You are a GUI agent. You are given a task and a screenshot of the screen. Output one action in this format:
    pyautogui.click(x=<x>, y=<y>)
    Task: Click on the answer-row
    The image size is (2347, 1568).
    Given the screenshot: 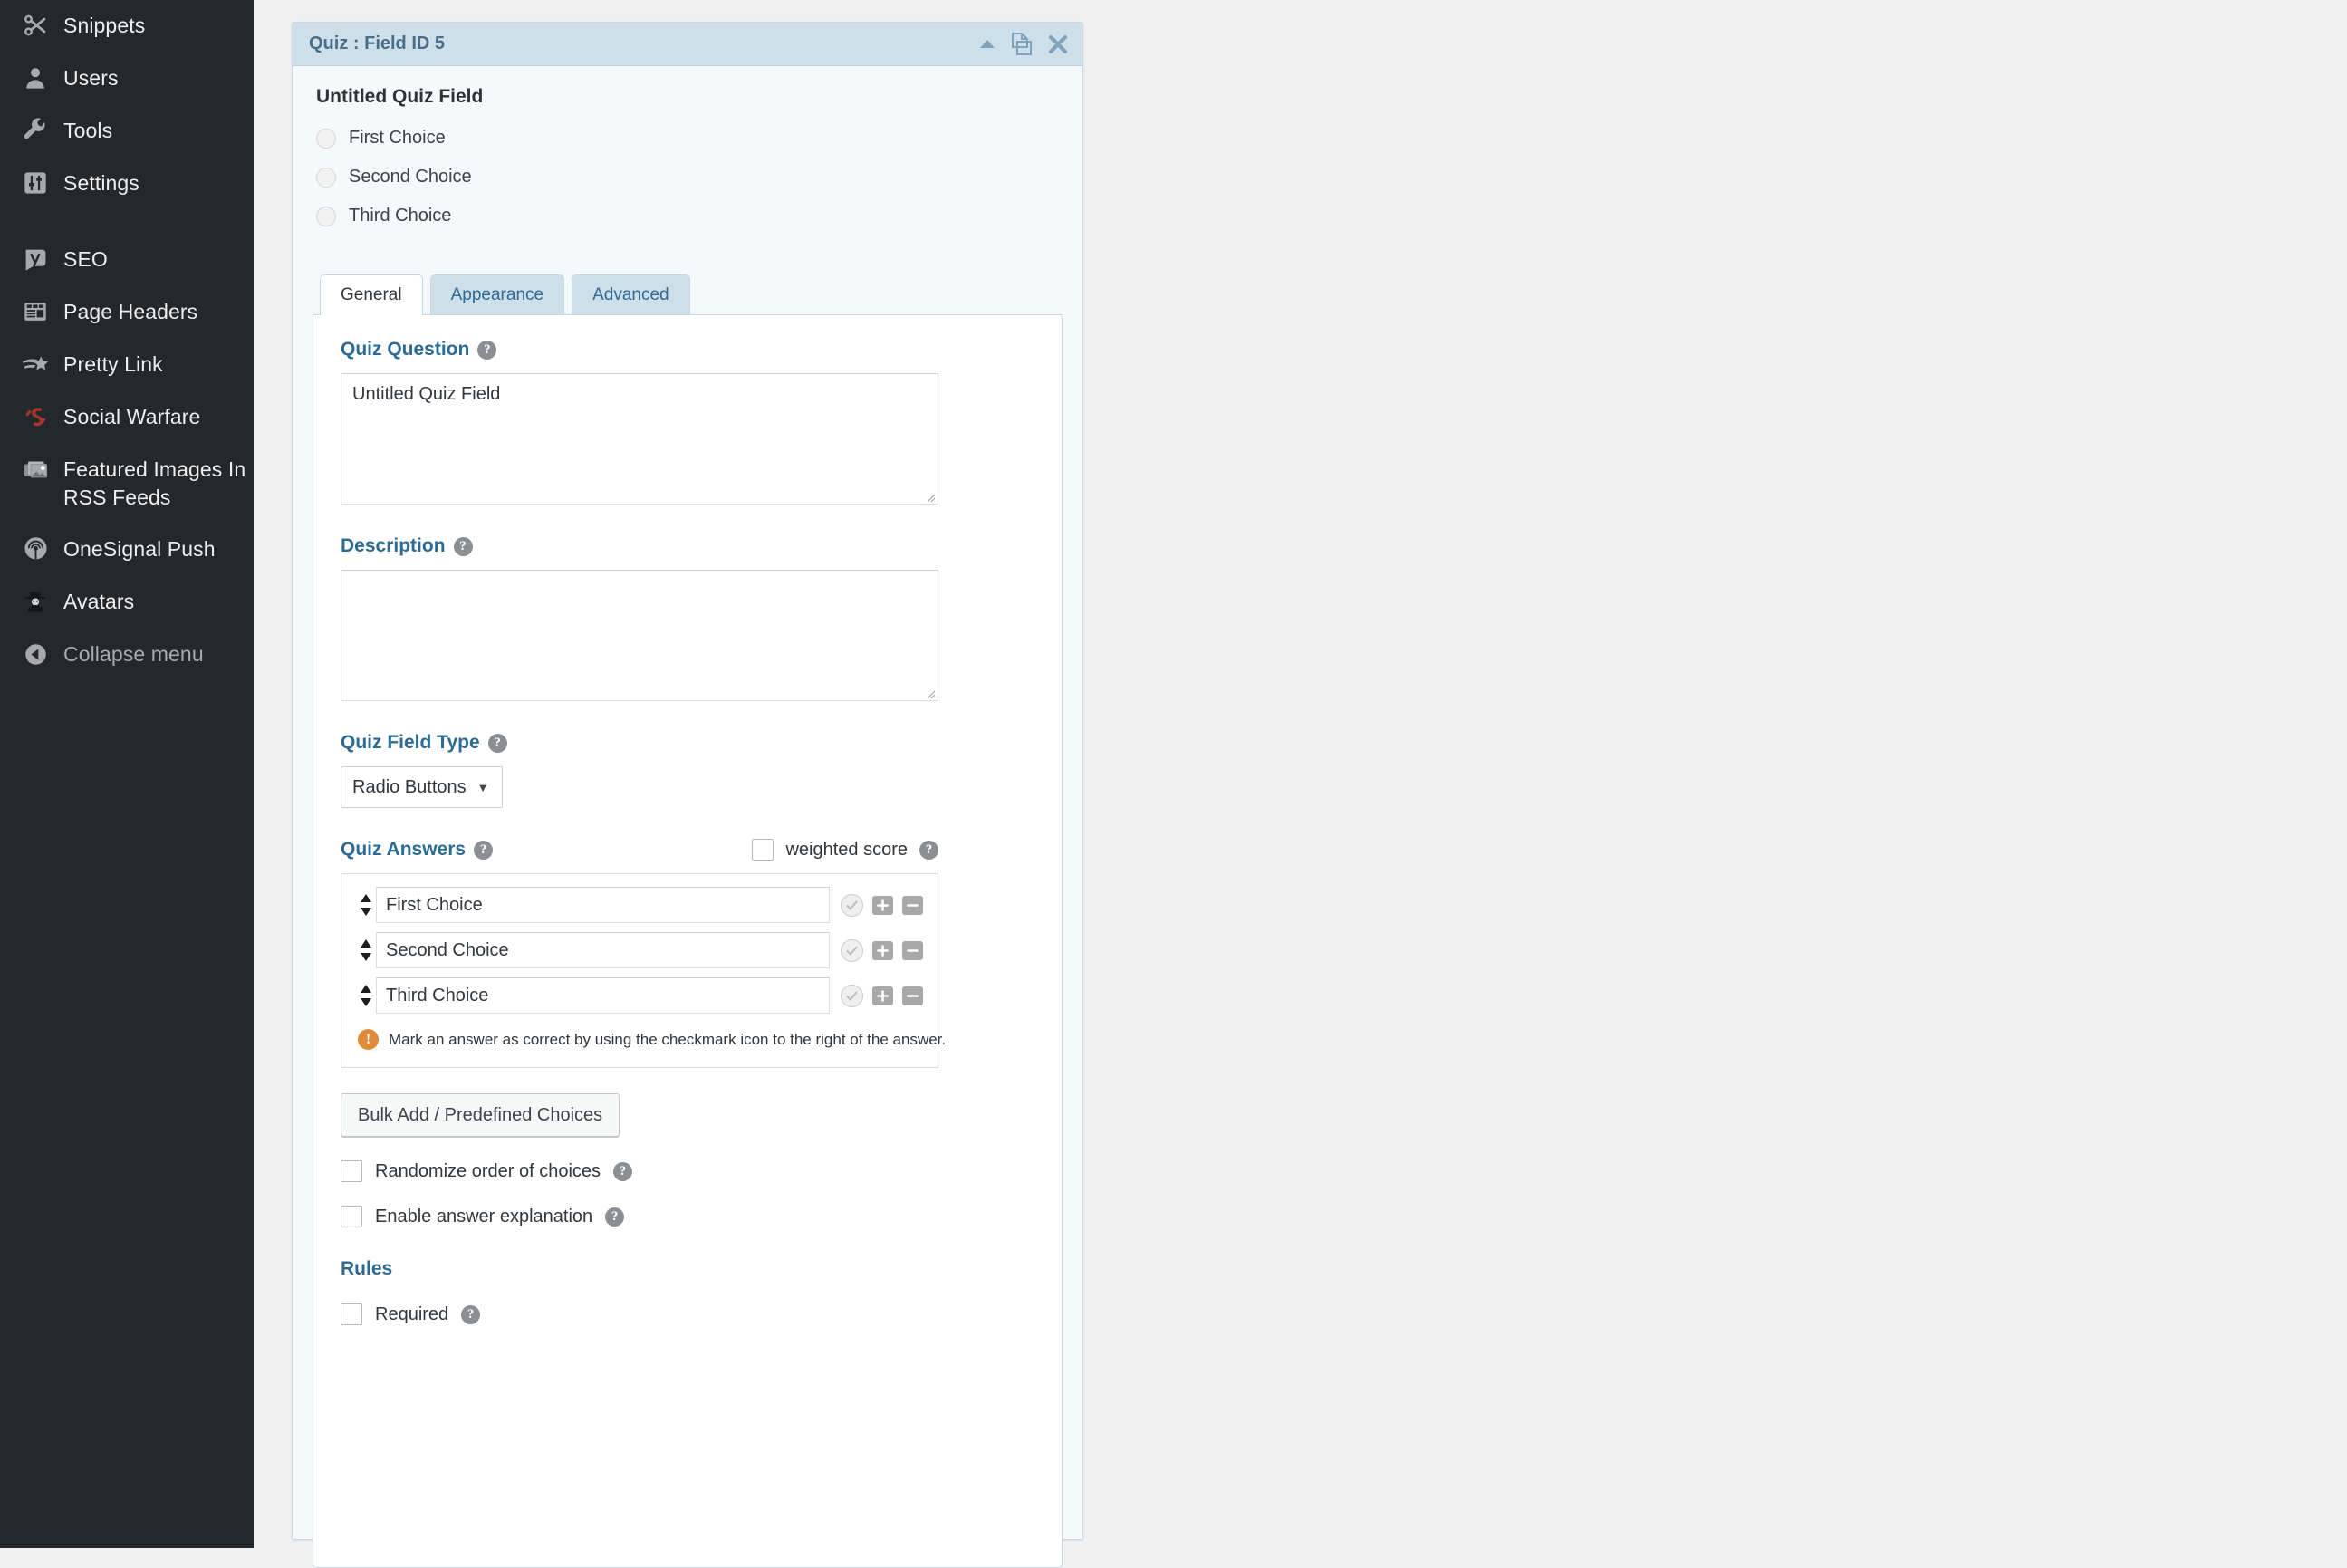 What is the action you would take?
    pyautogui.click(x=639, y=950)
    